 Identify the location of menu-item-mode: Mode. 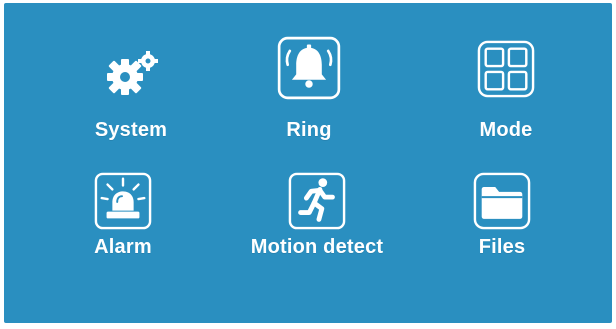
(506, 95).